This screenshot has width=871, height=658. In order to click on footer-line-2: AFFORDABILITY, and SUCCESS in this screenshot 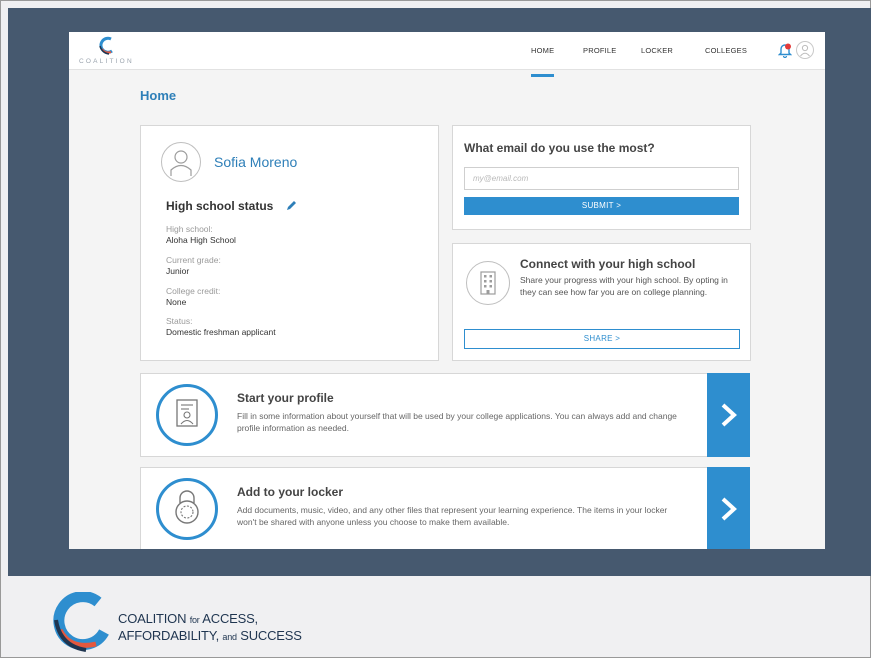, I will do `click(210, 635)`.